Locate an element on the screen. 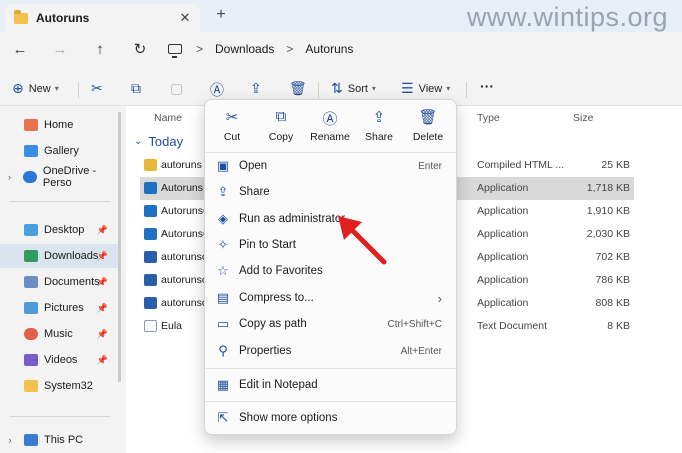  file-size: 1,718 KB is located at coordinates (608, 188).